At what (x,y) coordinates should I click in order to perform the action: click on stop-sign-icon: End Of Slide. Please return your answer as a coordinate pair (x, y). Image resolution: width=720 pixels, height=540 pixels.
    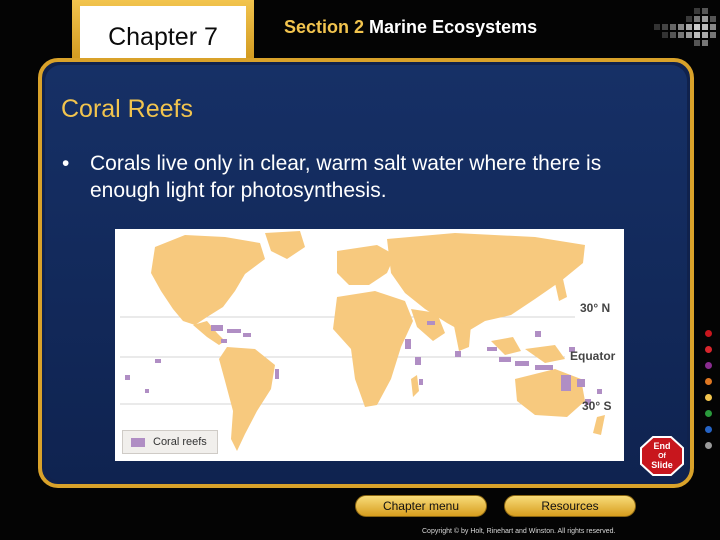
    Looking at the image, I should click on (662, 456).